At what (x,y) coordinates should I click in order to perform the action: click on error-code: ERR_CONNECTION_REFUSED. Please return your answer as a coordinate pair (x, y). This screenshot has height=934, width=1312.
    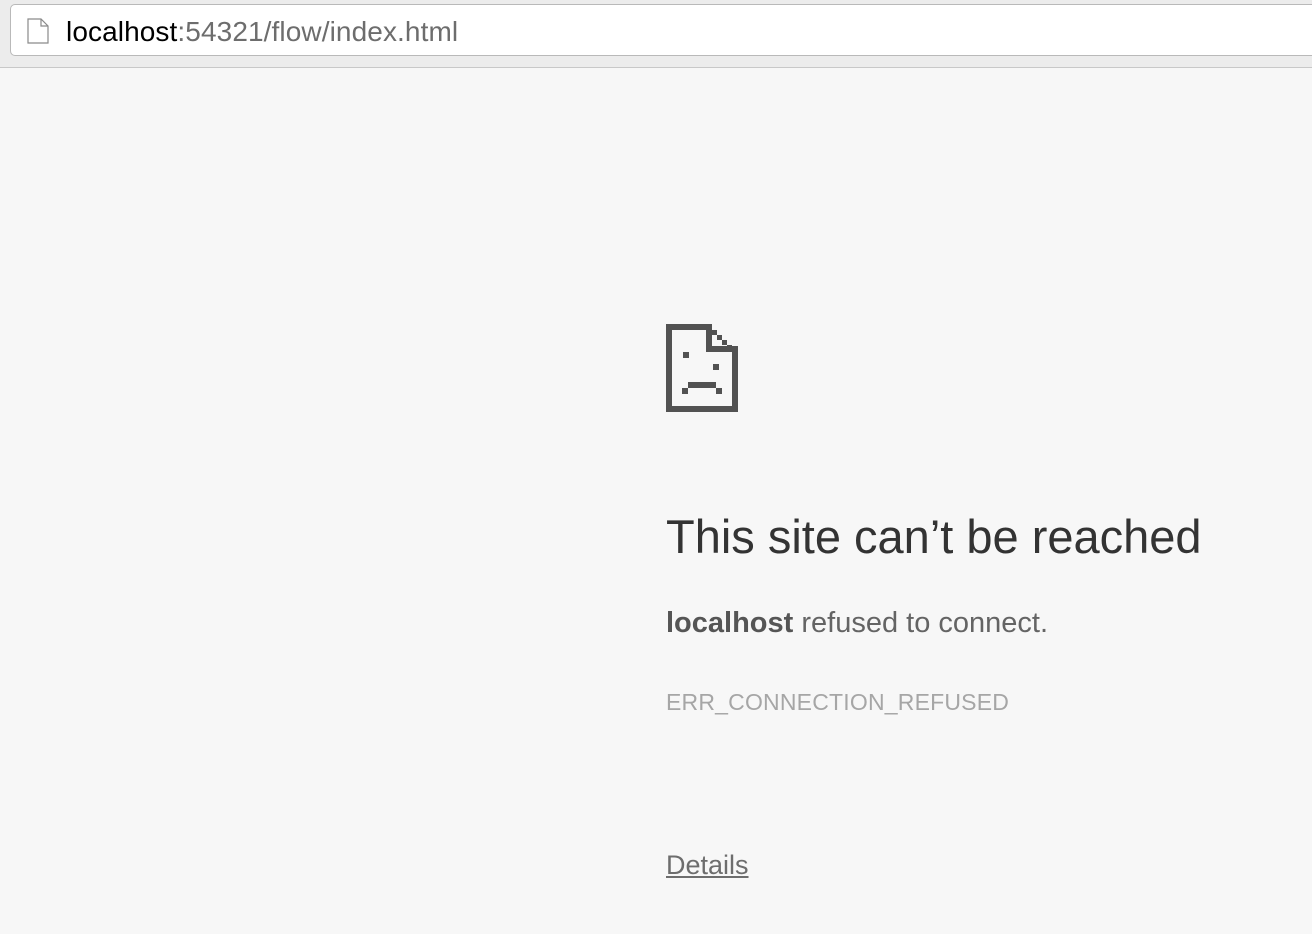
    Looking at the image, I should click on (838, 702).